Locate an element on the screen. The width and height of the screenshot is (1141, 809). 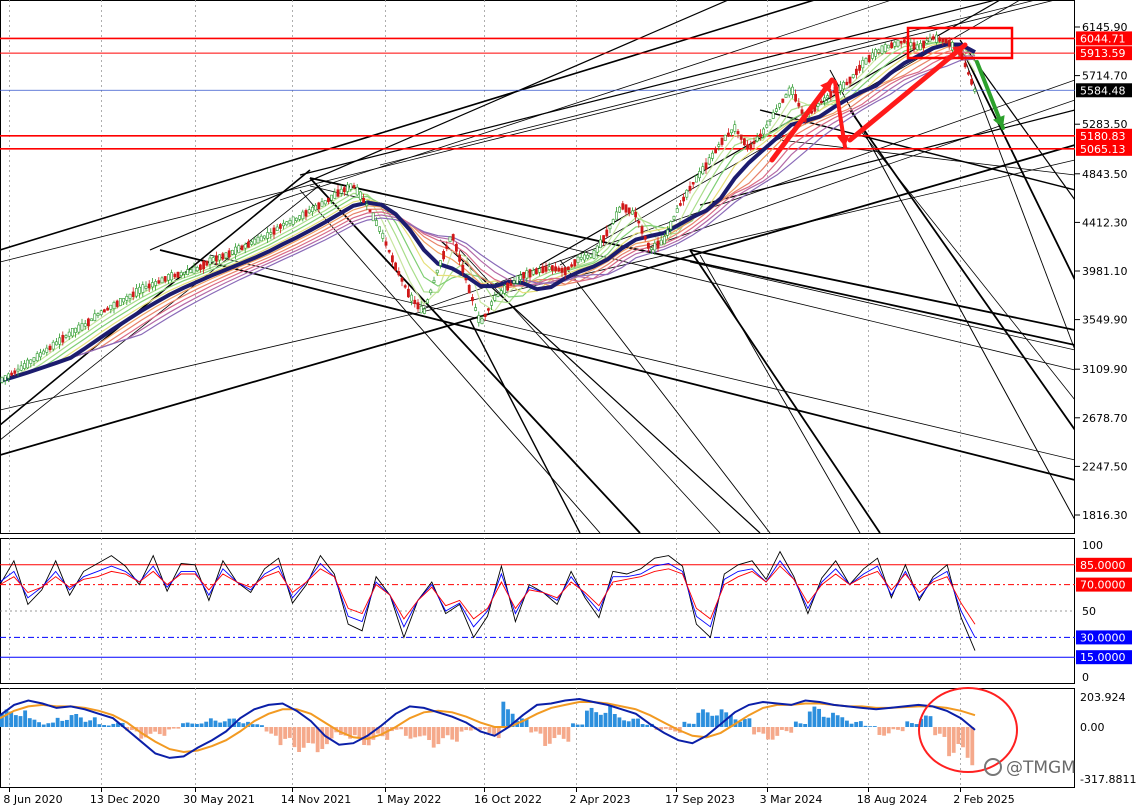
price-tick-label: 3549.90 is located at coordinates (1105, 320).